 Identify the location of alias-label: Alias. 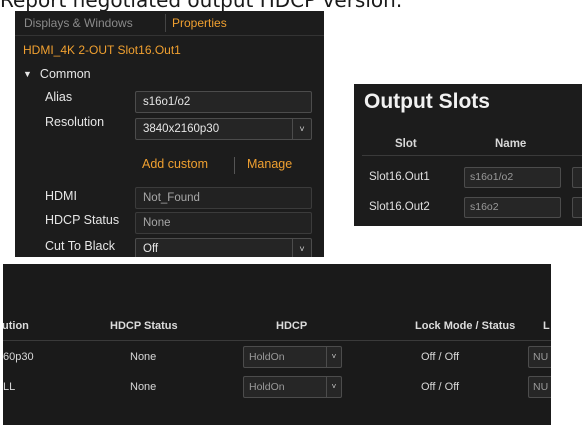
(59, 97).